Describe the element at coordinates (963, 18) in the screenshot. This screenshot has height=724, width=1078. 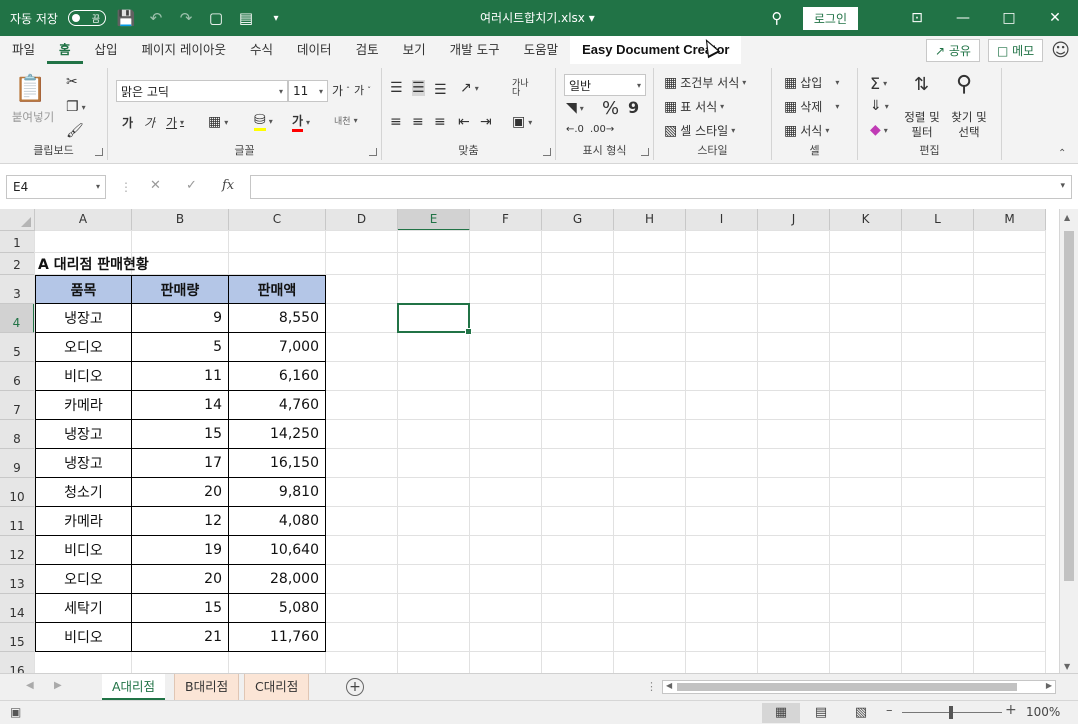
I see `minimize-button: —` at that location.